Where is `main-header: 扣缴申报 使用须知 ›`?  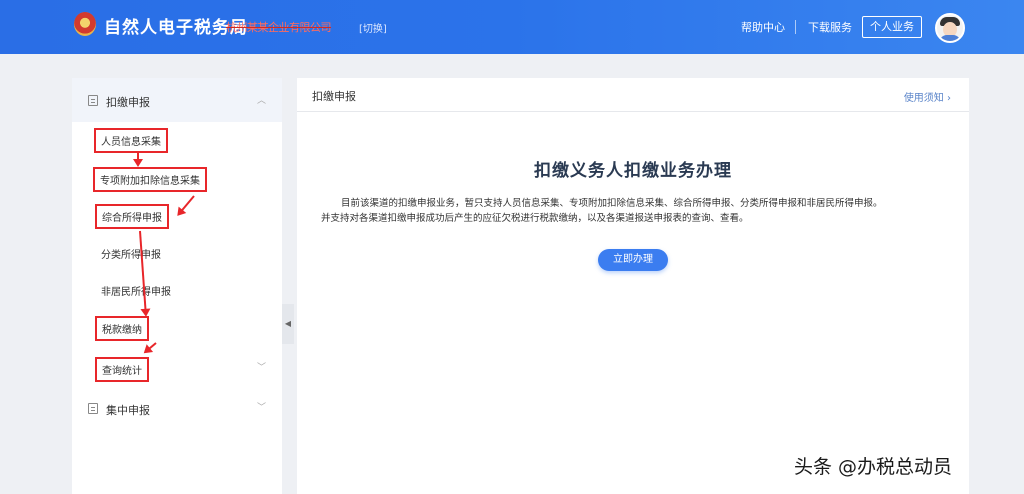 main-header: 扣缴申报 使用须知 › is located at coordinates (633, 95).